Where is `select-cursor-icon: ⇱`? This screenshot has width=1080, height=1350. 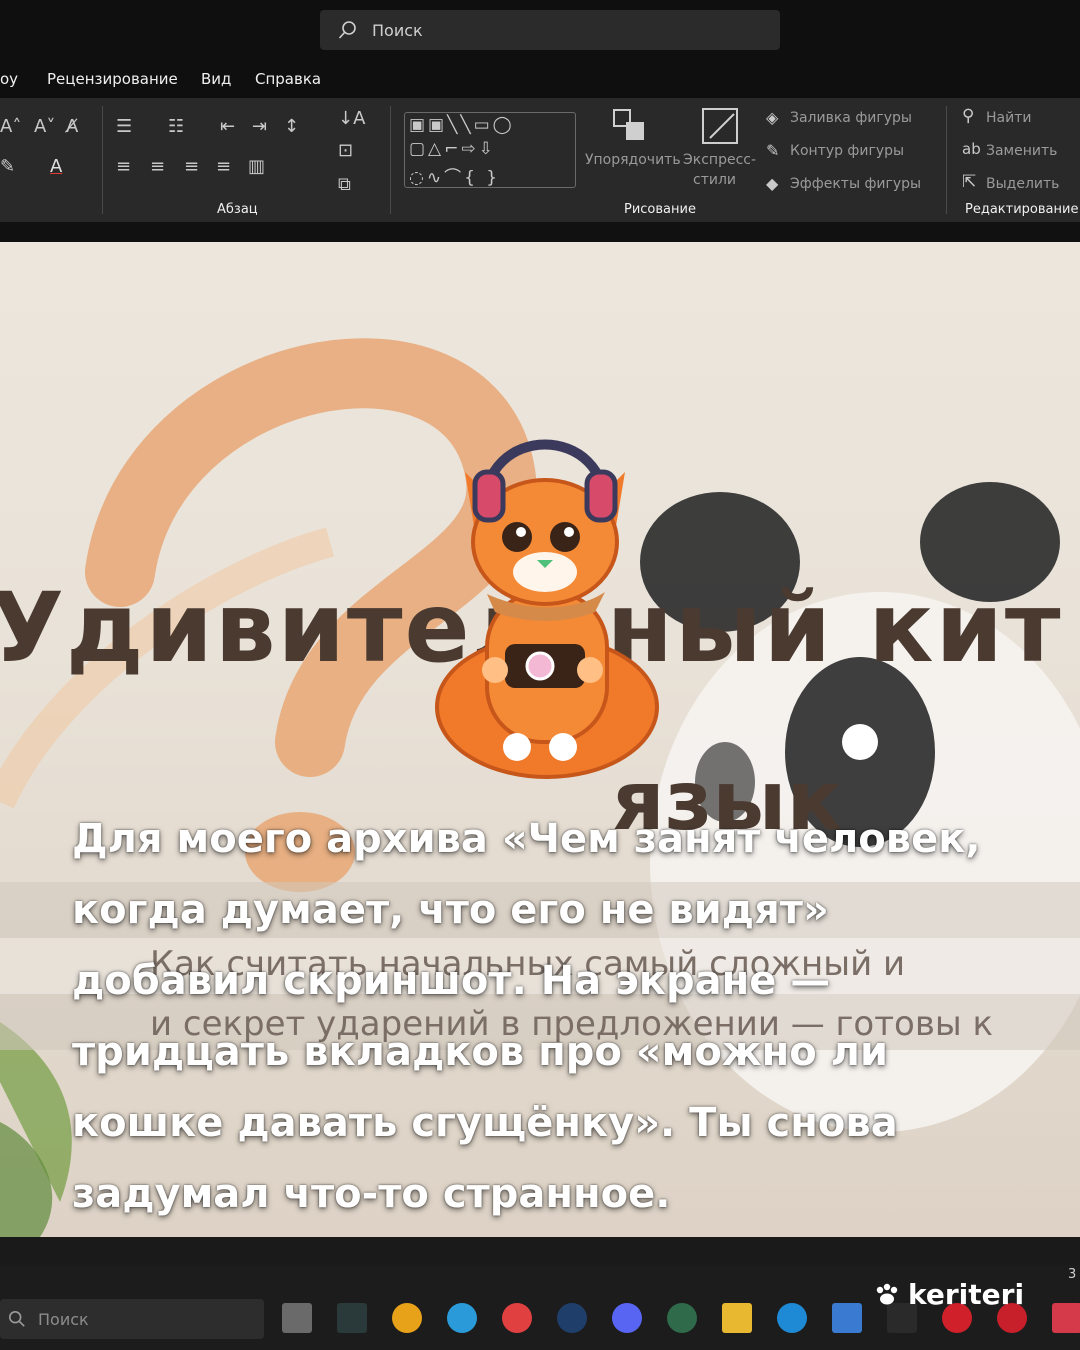 select-cursor-icon: ⇱ is located at coordinates (969, 182).